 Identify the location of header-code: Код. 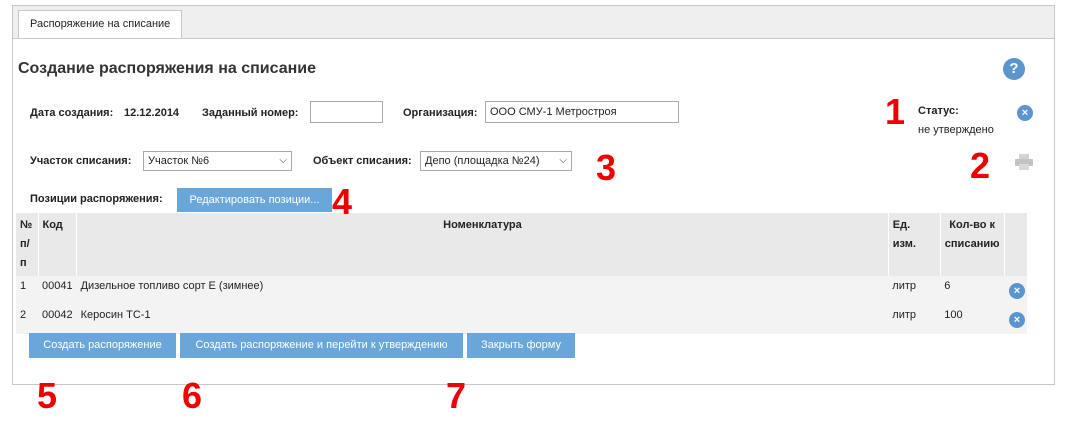
(57, 244).